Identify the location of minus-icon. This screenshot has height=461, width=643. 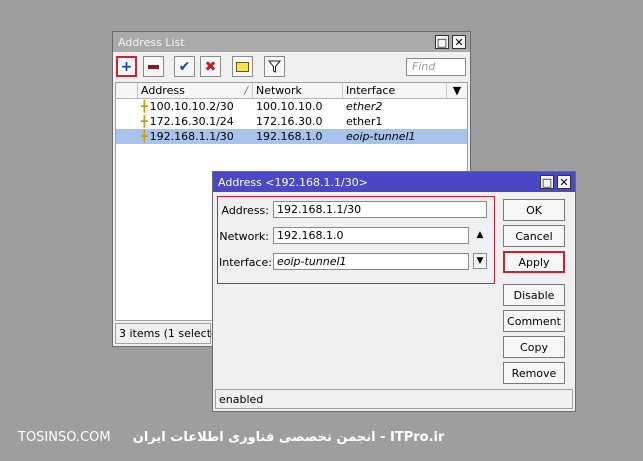
(153, 66).